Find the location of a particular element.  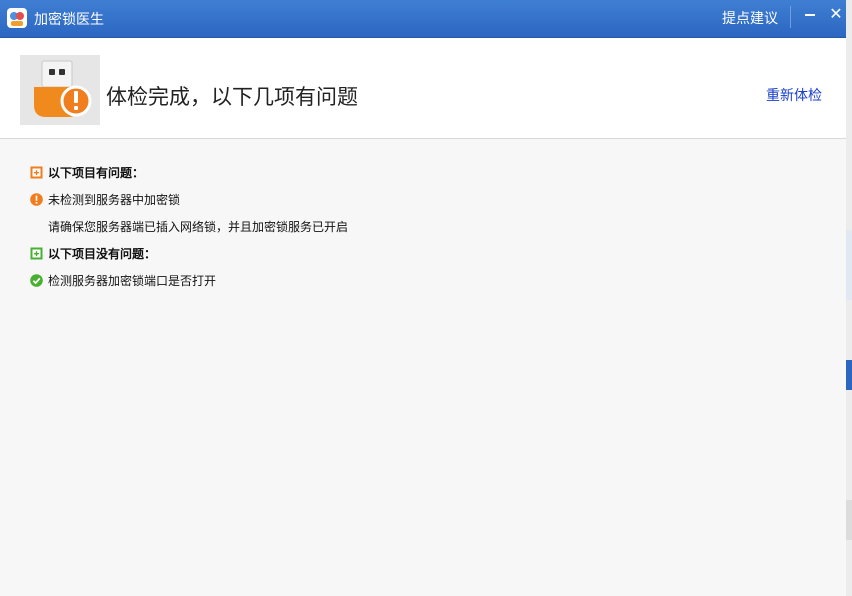

doctor-app-icon is located at coordinates (17, 18).